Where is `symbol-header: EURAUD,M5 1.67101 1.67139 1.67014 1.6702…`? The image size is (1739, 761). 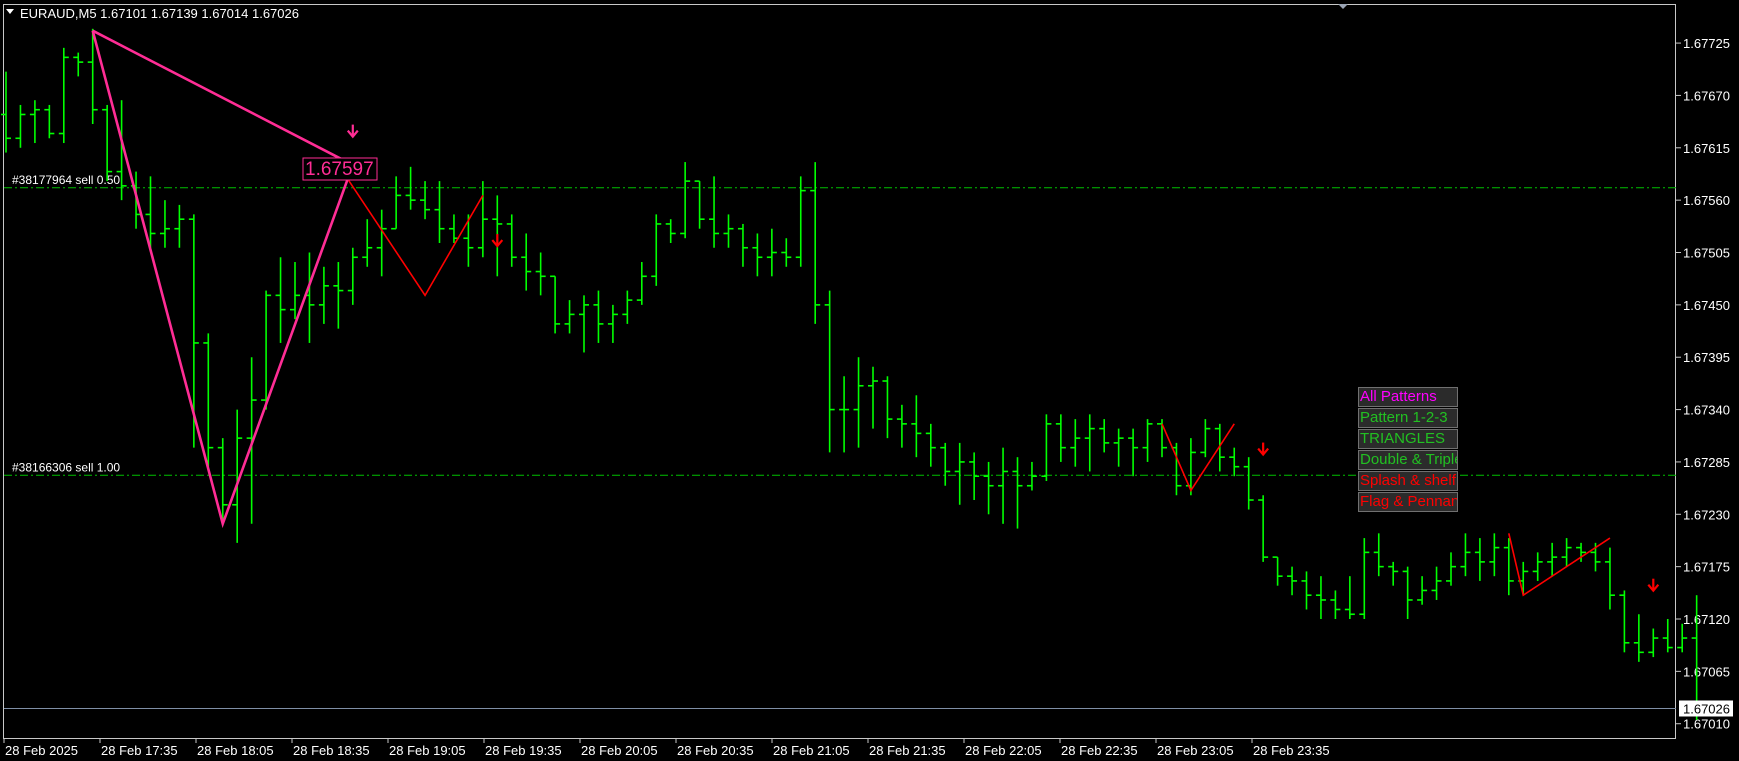 symbol-header: EURAUD,M5 1.67101 1.67139 1.67014 1.6702… is located at coordinates (152, 13).